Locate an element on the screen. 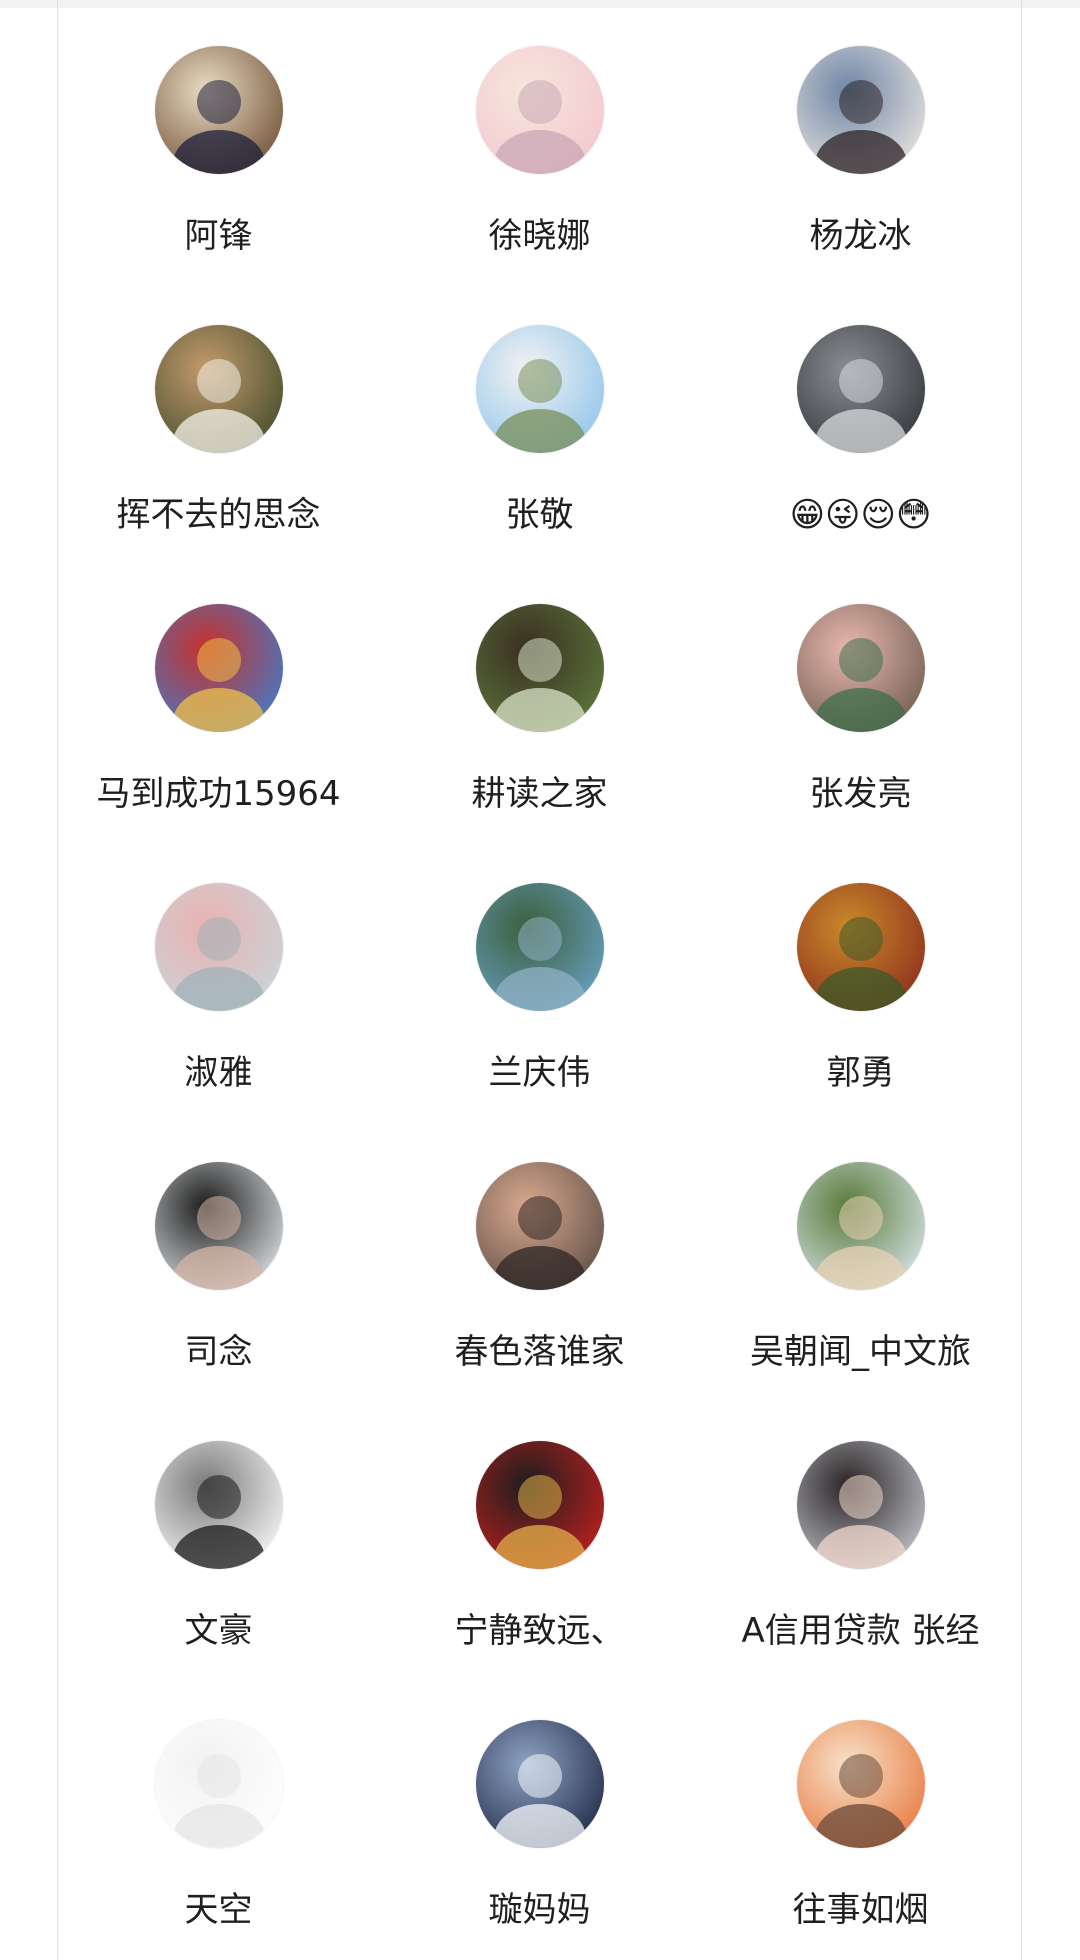 This screenshot has width=1080, height=1960. member-item: 郭勇 is located at coordinates (860, 1022).